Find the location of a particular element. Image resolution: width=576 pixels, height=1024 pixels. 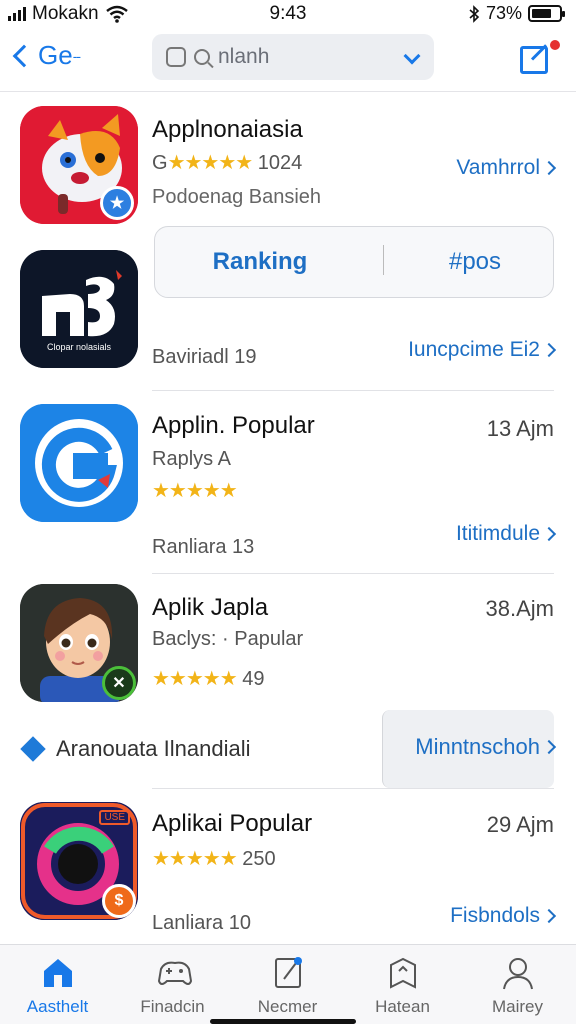

compose-icon is located at coordinates (534, 60).